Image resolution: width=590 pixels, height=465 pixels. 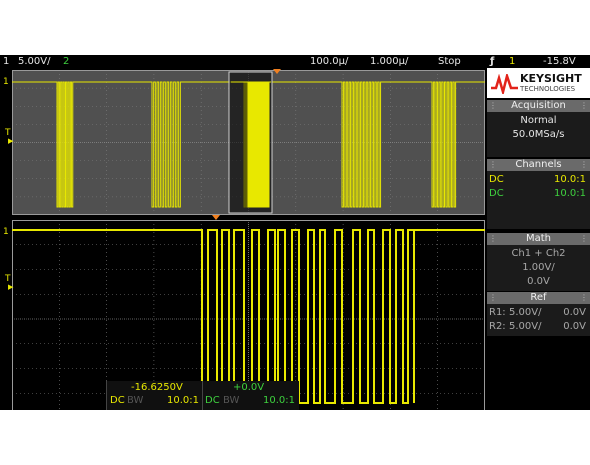 I want to click on ch1-ground-marker: 1, so click(x=6, y=82).